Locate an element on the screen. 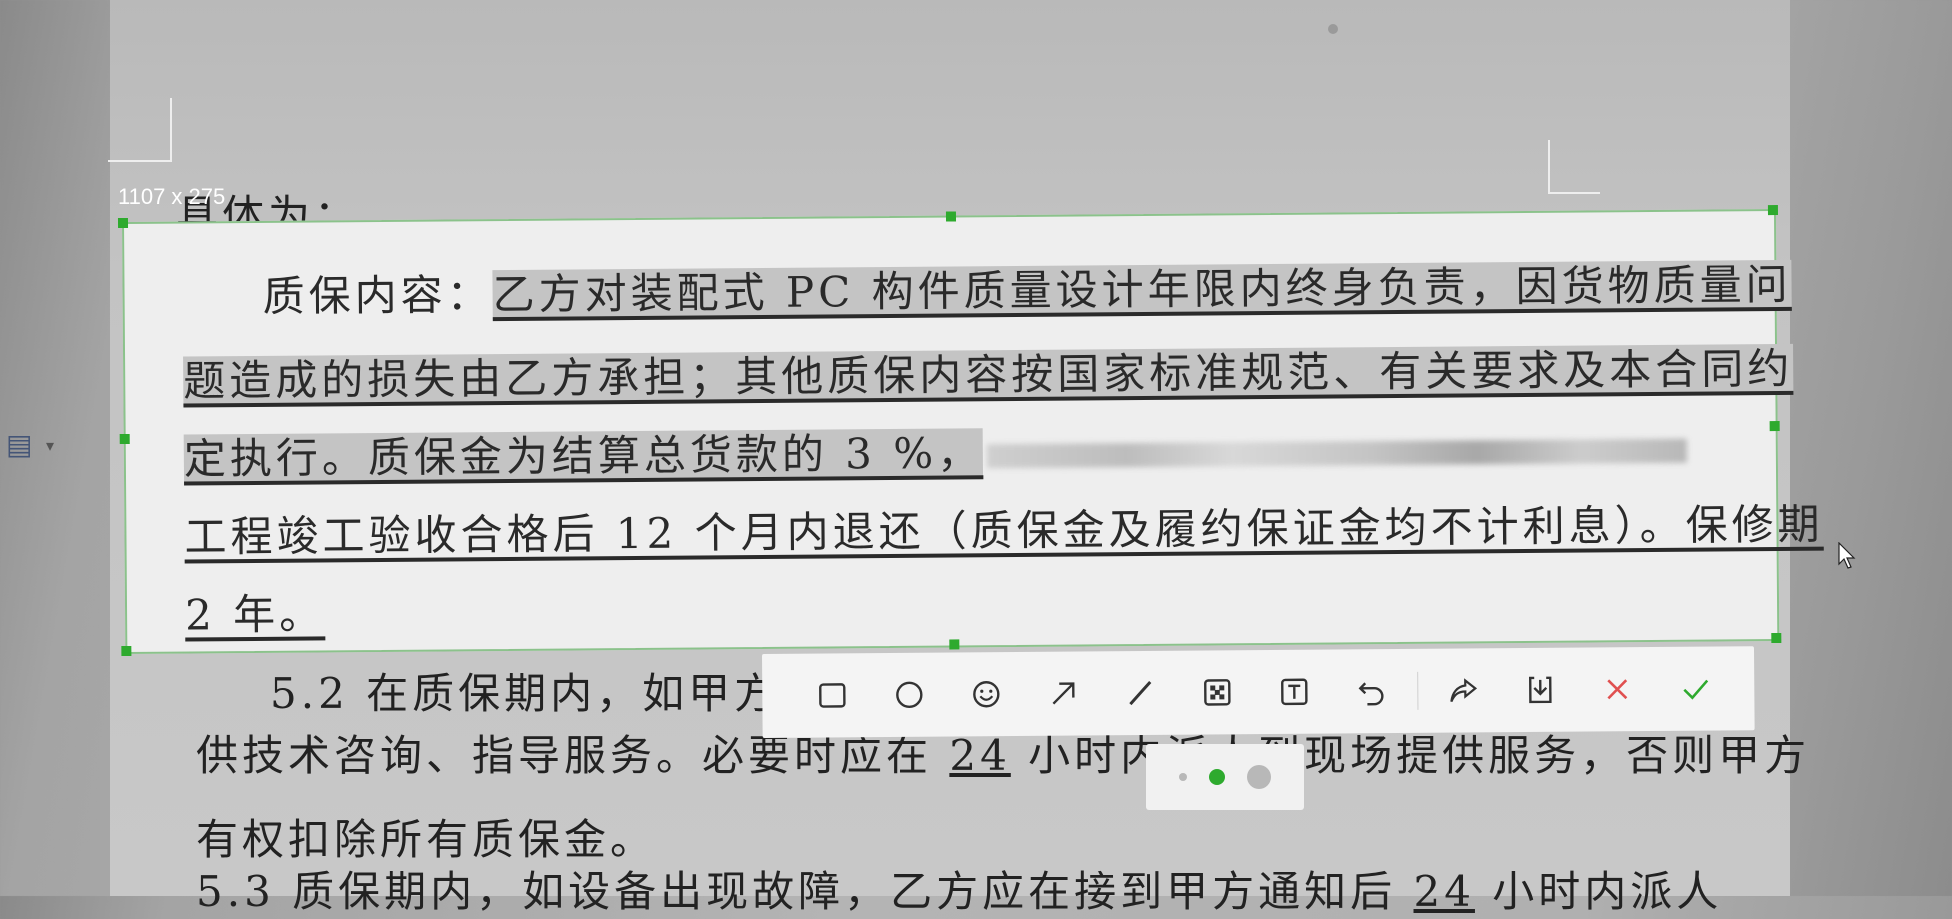  cancel-icon is located at coordinates (1617, 689).